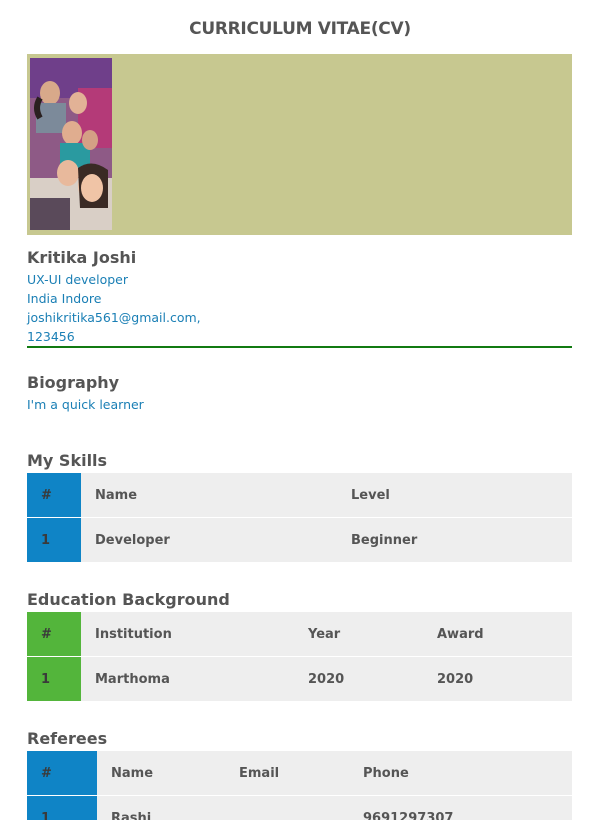  Describe the element at coordinates (460, 807) in the screenshot. I see `referees-row-phone: 9691297307` at that location.